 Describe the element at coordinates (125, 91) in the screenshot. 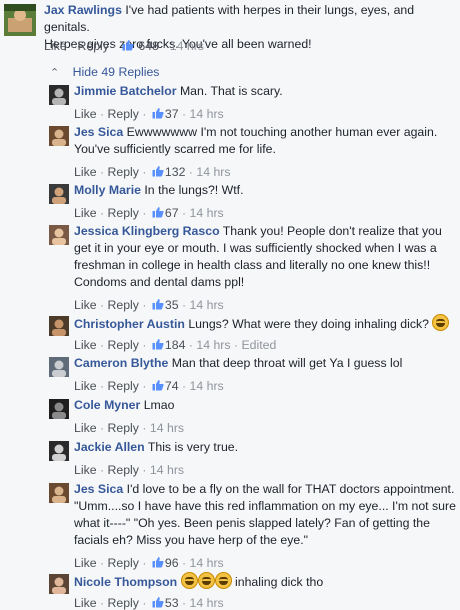

I see `reply-author: Jimmie Batchelor` at that location.